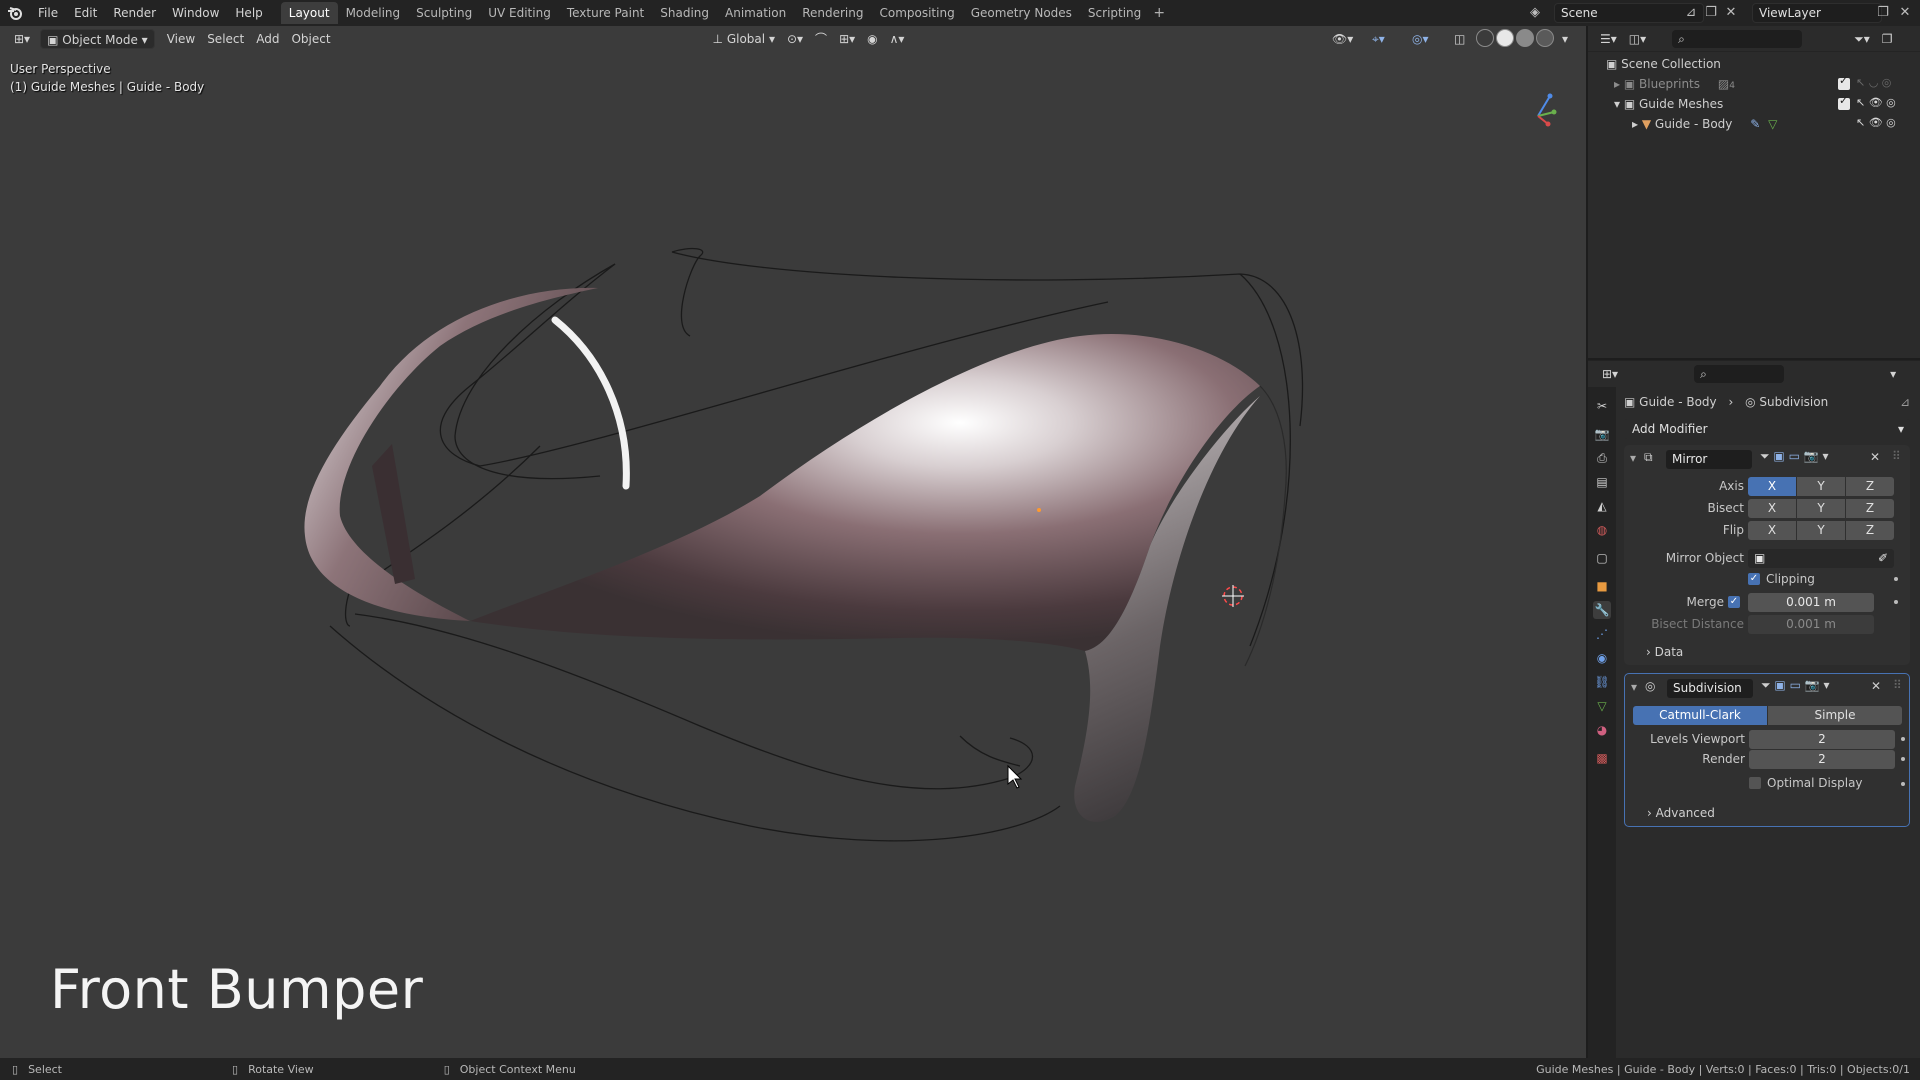  I want to click on 3d-cursor-icon, so click(1233, 596).